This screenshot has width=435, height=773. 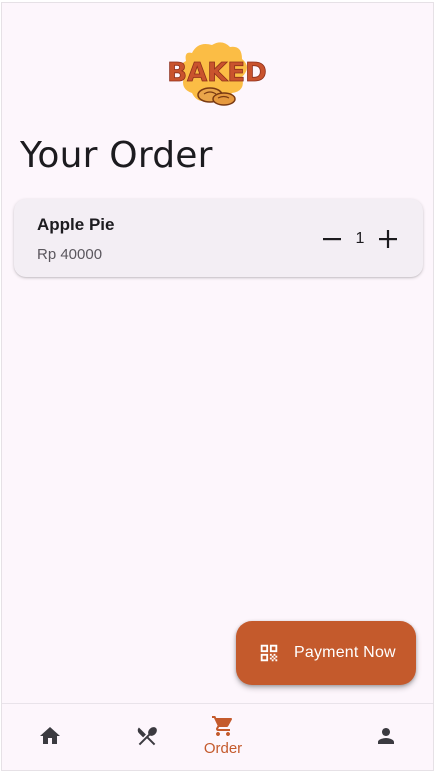 I want to click on home-icon, so click(x=50, y=735).